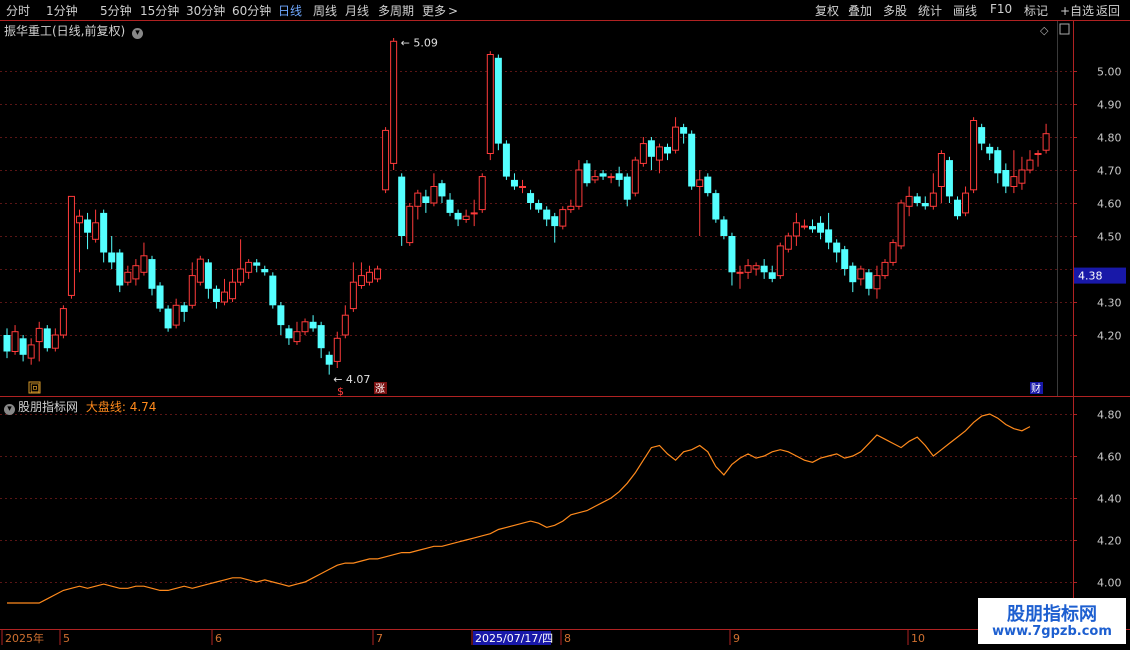  Describe the element at coordinates (1109, 415) in the screenshot. I see `indicator-tick-label: 4.80` at that location.